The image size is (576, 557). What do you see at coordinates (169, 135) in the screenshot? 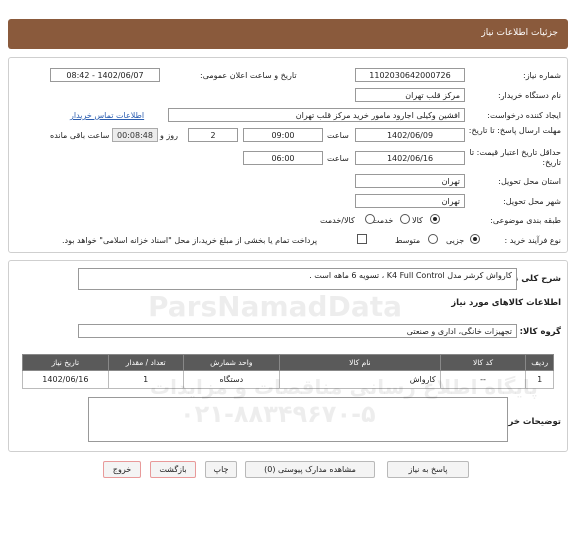
I see `days-label: روز و` at bounding box center [169, 135].